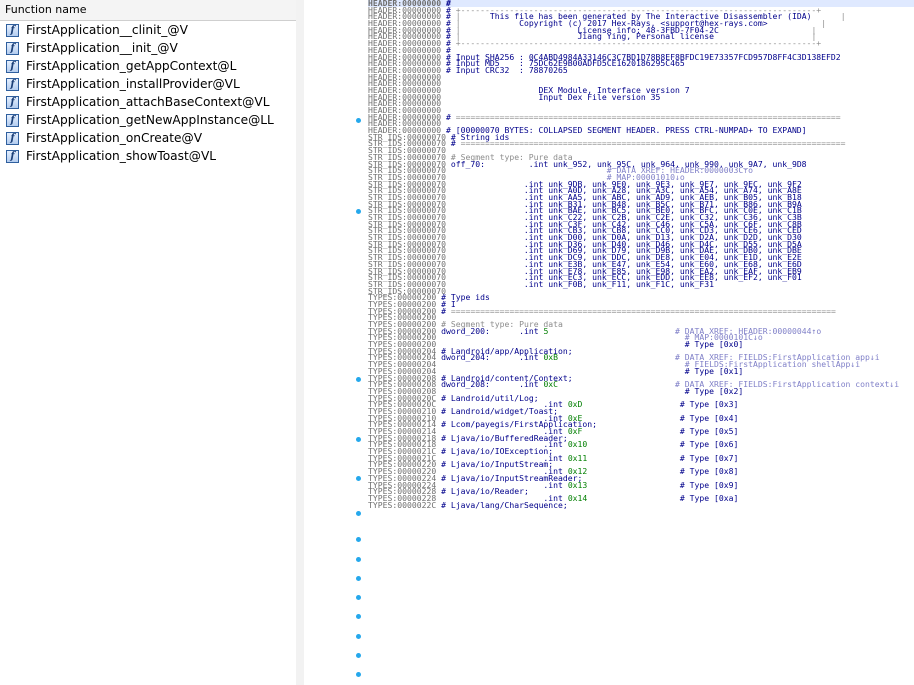  What do you see at coordinates (714, 344) in the screenshot?
I see `line-text: # Type [0x0]` at bounding box center [714, 344].